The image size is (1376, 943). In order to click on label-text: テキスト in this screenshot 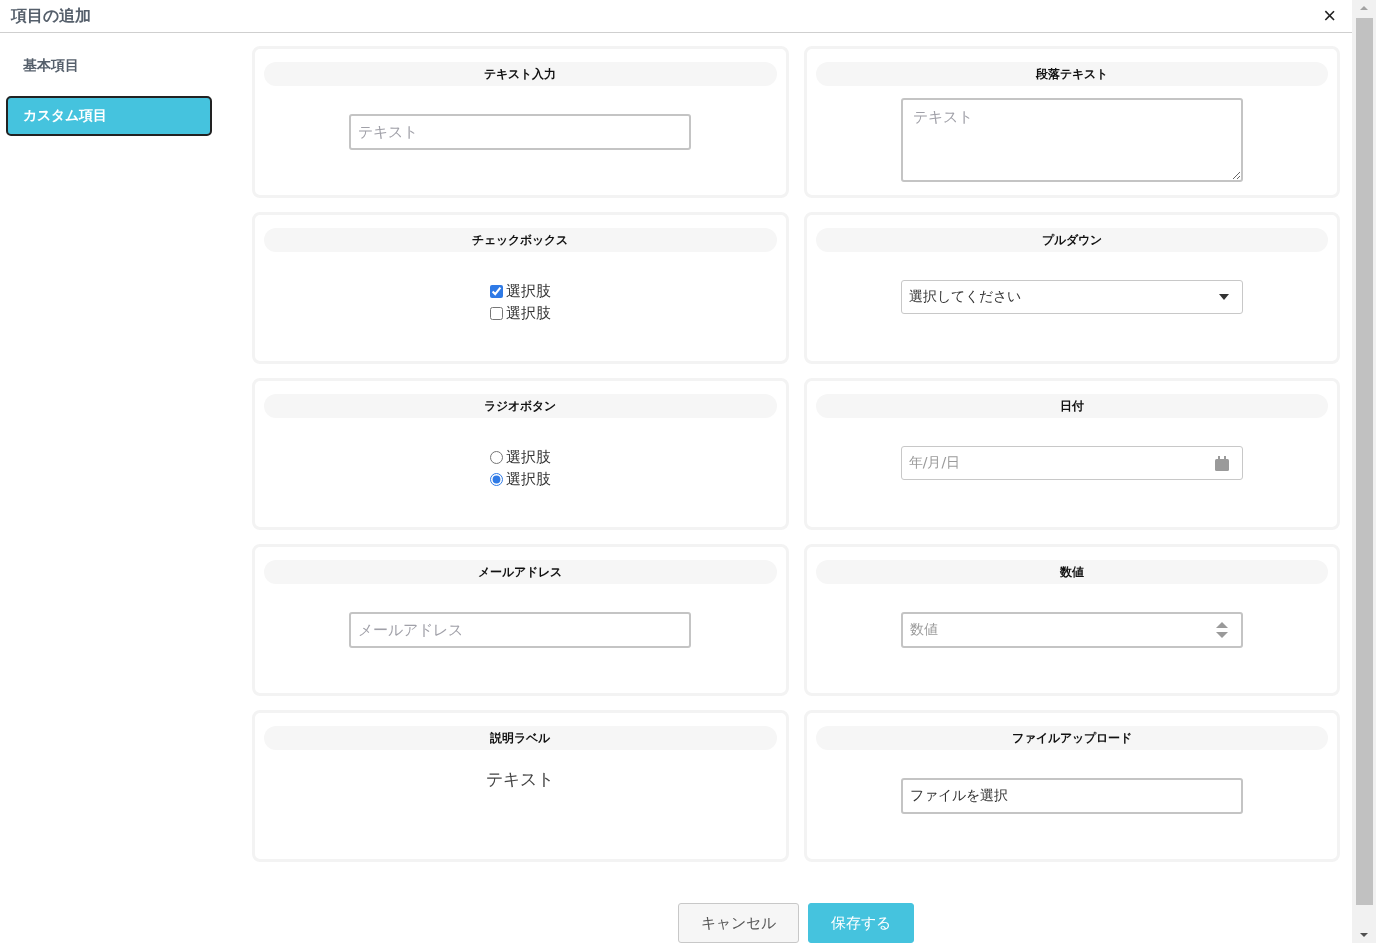, I will do `click(520, 779)`.